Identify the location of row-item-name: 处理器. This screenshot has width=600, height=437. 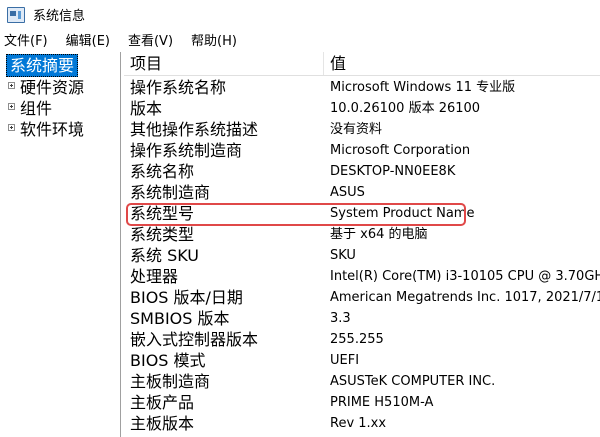
(154, 276).